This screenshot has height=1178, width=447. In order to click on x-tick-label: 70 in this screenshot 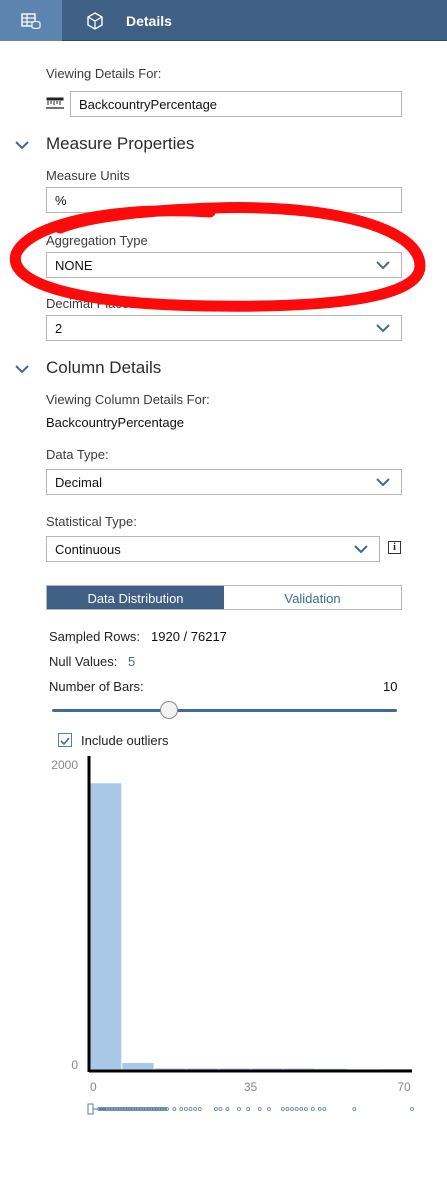, I will do `click(404, 1087)`.